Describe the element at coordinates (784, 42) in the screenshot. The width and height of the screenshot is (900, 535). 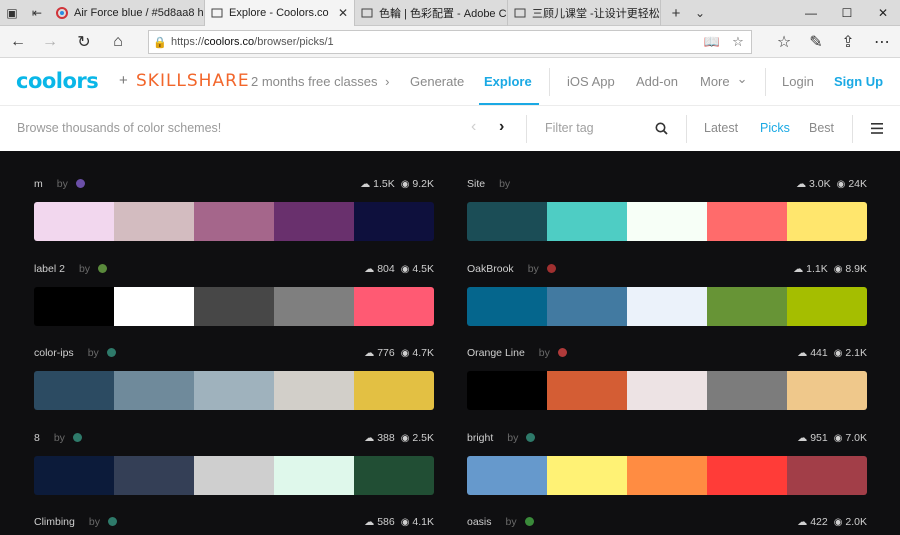
I see `favorites-icon: ☆` at that location.